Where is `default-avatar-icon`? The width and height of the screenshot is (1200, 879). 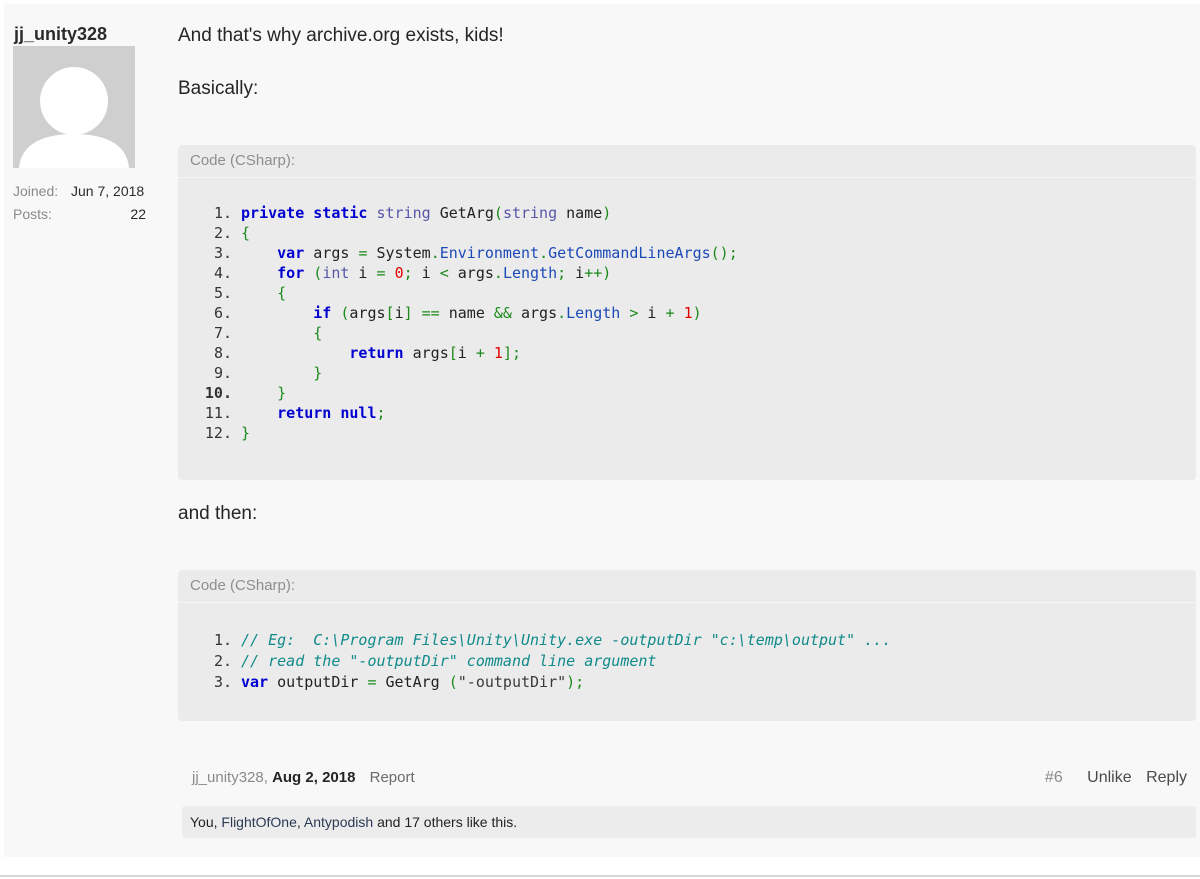
default-avatar-icon is located at coordinates (74, 117).